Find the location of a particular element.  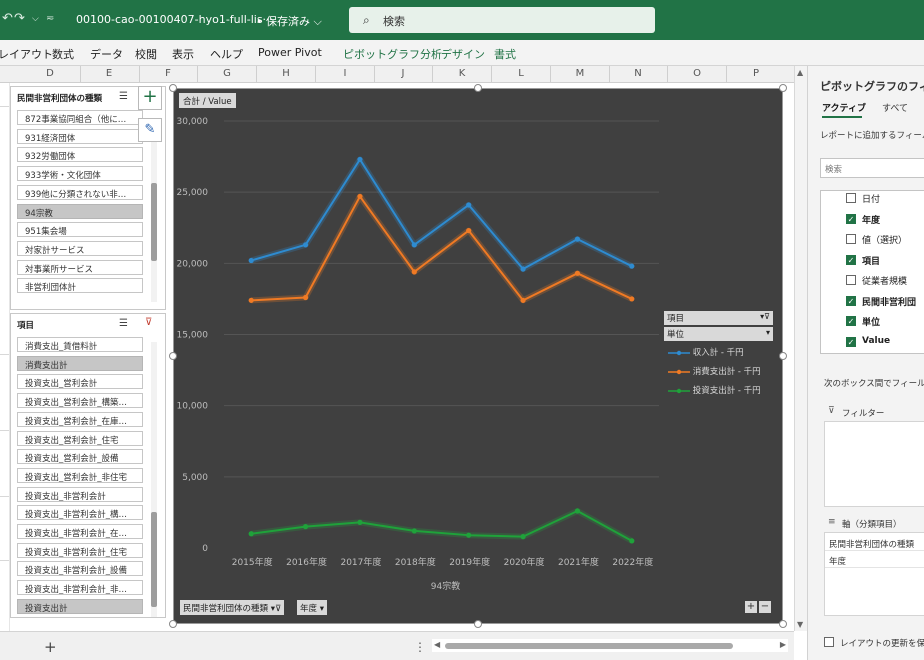

slicer-item-button: 投資支出_営利会計_非住宅 is located at coordinates (80, 475).